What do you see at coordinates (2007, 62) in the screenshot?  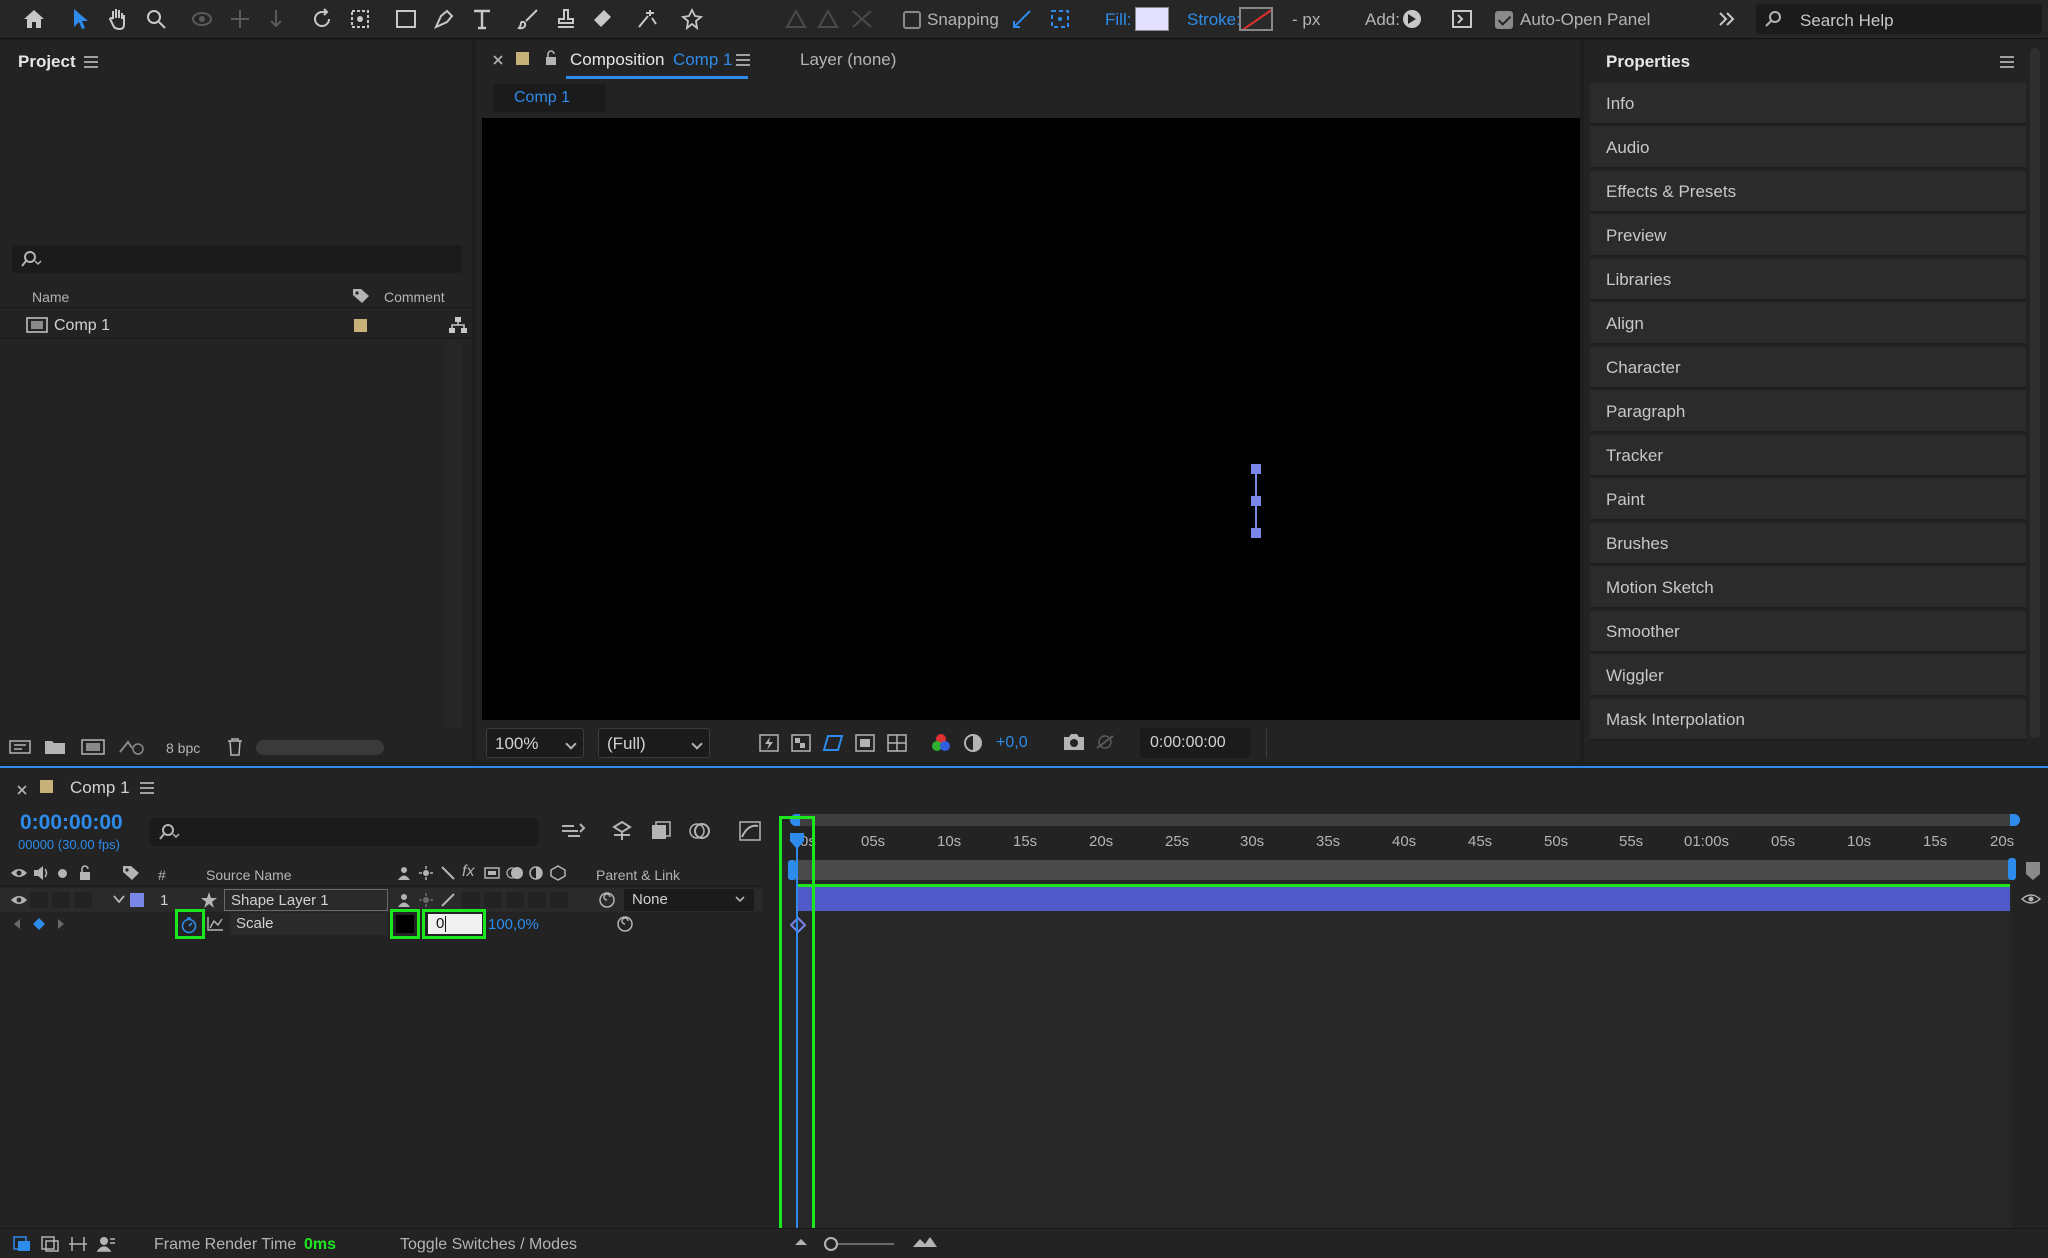 I see `properties-menu-icon` at bounding box center [2007, 62].